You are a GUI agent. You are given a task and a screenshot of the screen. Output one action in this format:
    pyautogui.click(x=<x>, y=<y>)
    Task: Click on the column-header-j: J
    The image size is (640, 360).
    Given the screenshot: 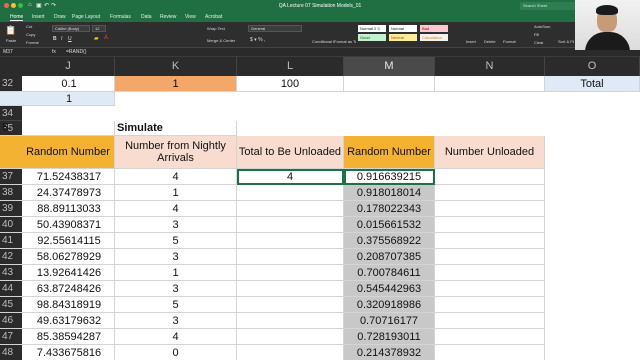 What is the action you would take?
    pyautogui.click(x=57, y=66)
    